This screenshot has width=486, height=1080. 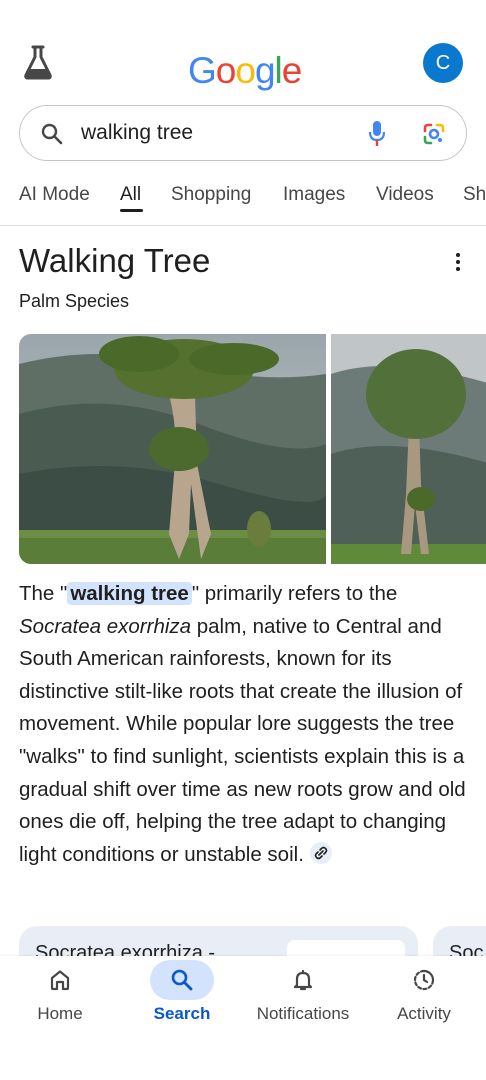 I want to click on tab-all: All, so click(x=130, y=195).